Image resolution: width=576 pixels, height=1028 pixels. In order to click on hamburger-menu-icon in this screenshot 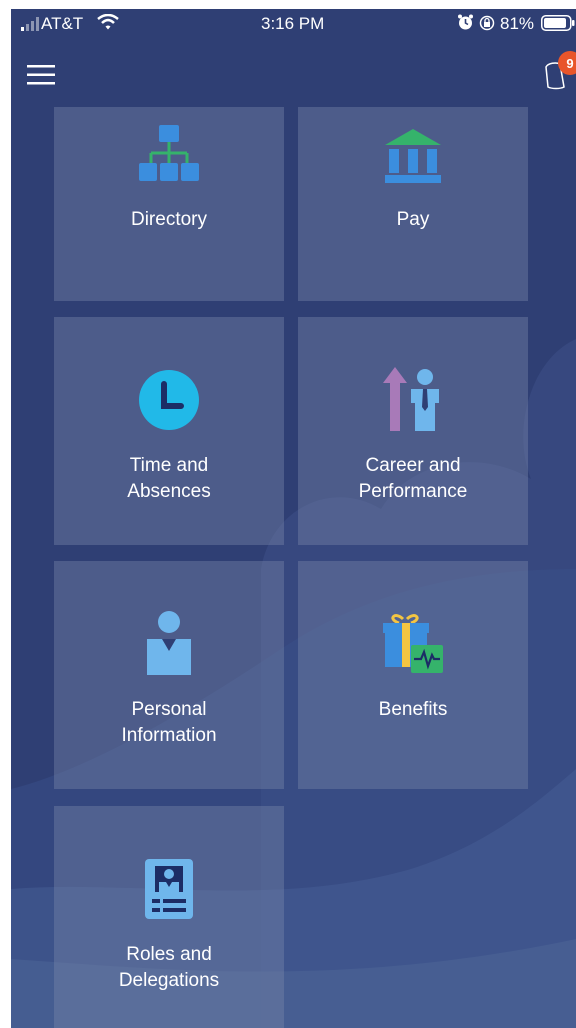, I will do `click(41, 75)`.